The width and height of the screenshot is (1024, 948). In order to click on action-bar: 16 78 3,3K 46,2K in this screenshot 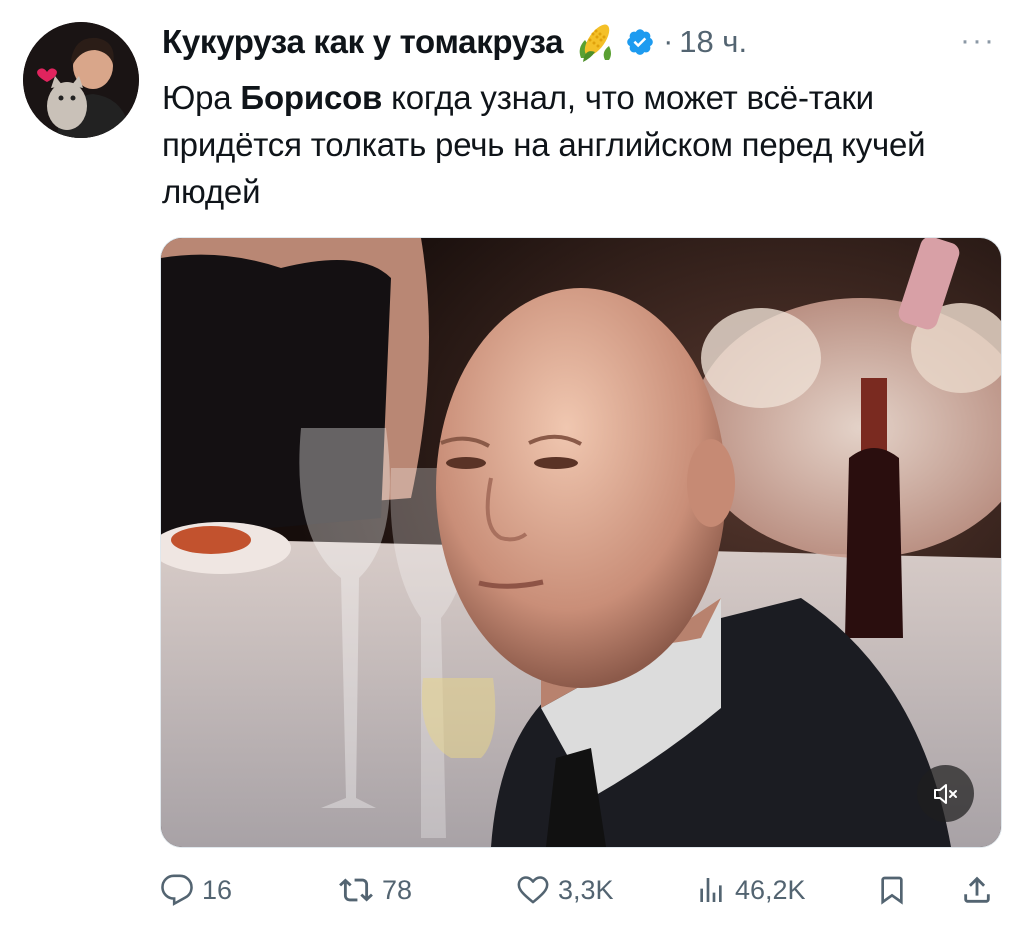, I will do `click(581, 890)`.